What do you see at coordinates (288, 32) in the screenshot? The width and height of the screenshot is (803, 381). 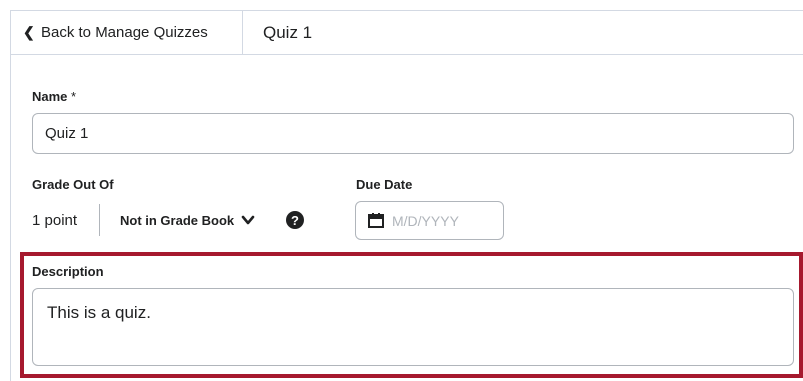 I see `page-title: Quiz 1` at bounding box center [288, 32].